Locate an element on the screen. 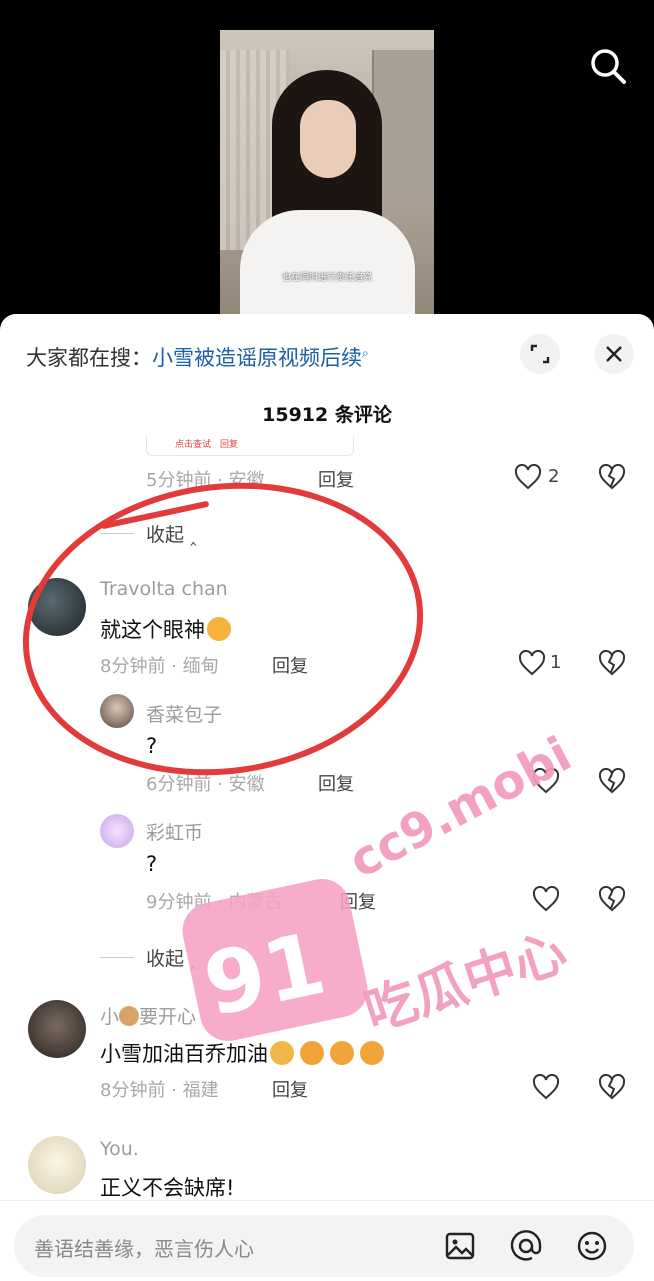 The image size is (654, 1281). video-subtitle: 也在同时进行责任追究 is located at coordinates (326, 278).